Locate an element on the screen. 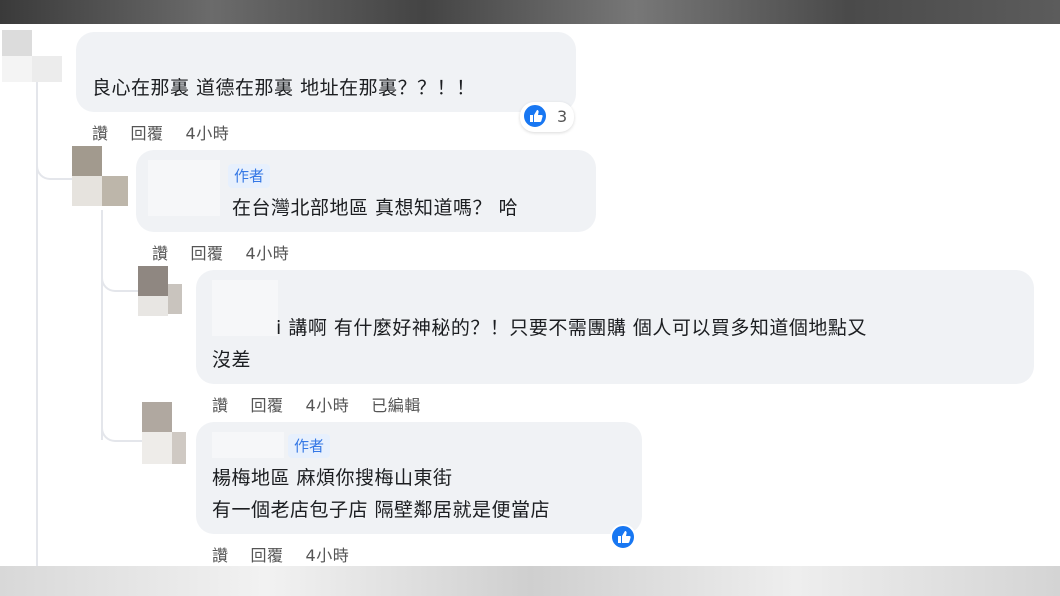 The image size is (1060, 596). comment-actions: 讚 回覆 4小時 已編輯 is located at coordinates (316, 404).